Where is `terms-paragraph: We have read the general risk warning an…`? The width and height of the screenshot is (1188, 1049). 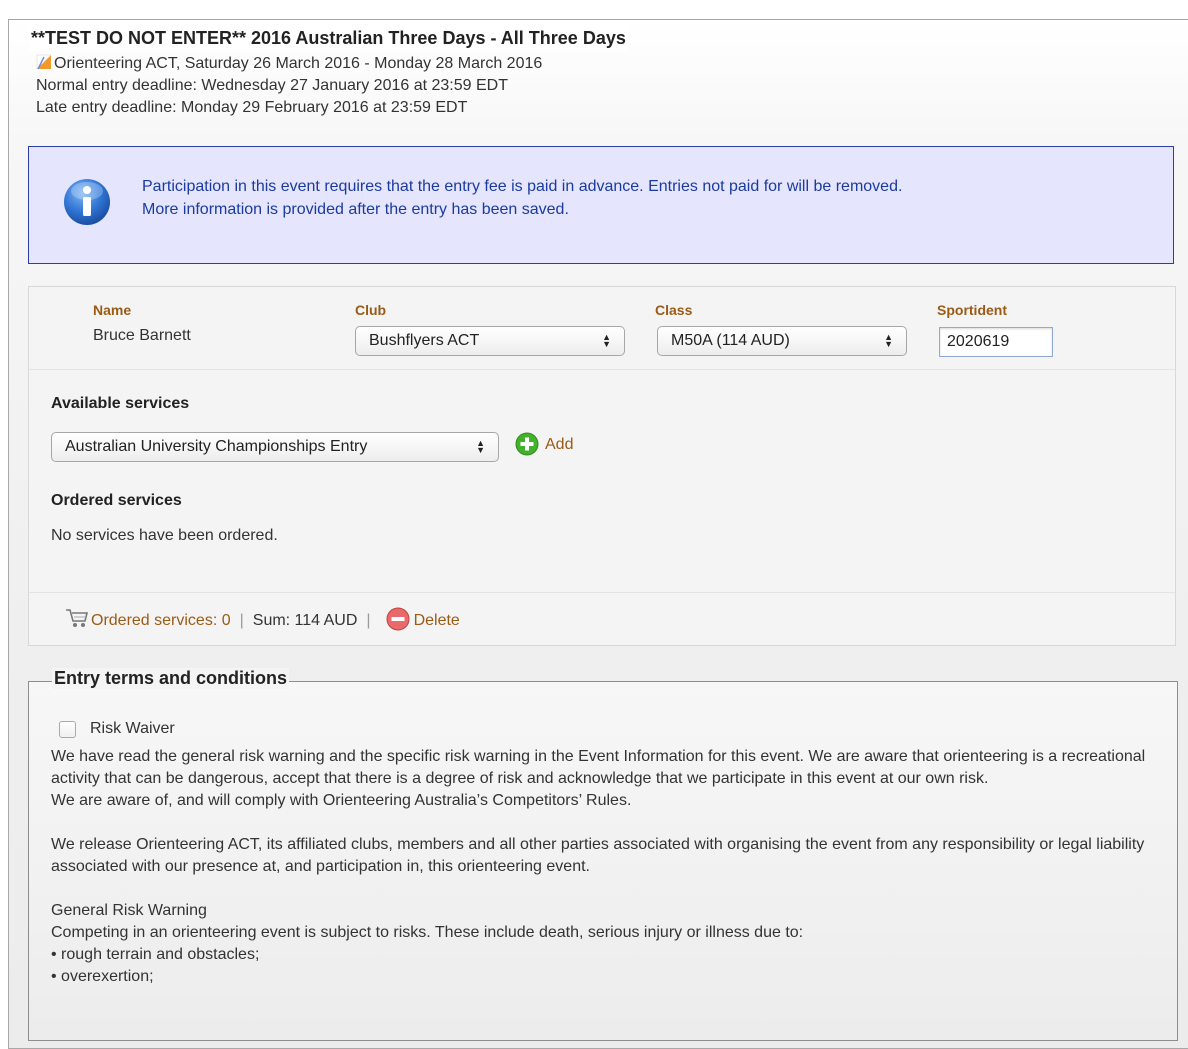 terms-paragraph: We have read the general risk warning an… is located at coordinates (598, 767).